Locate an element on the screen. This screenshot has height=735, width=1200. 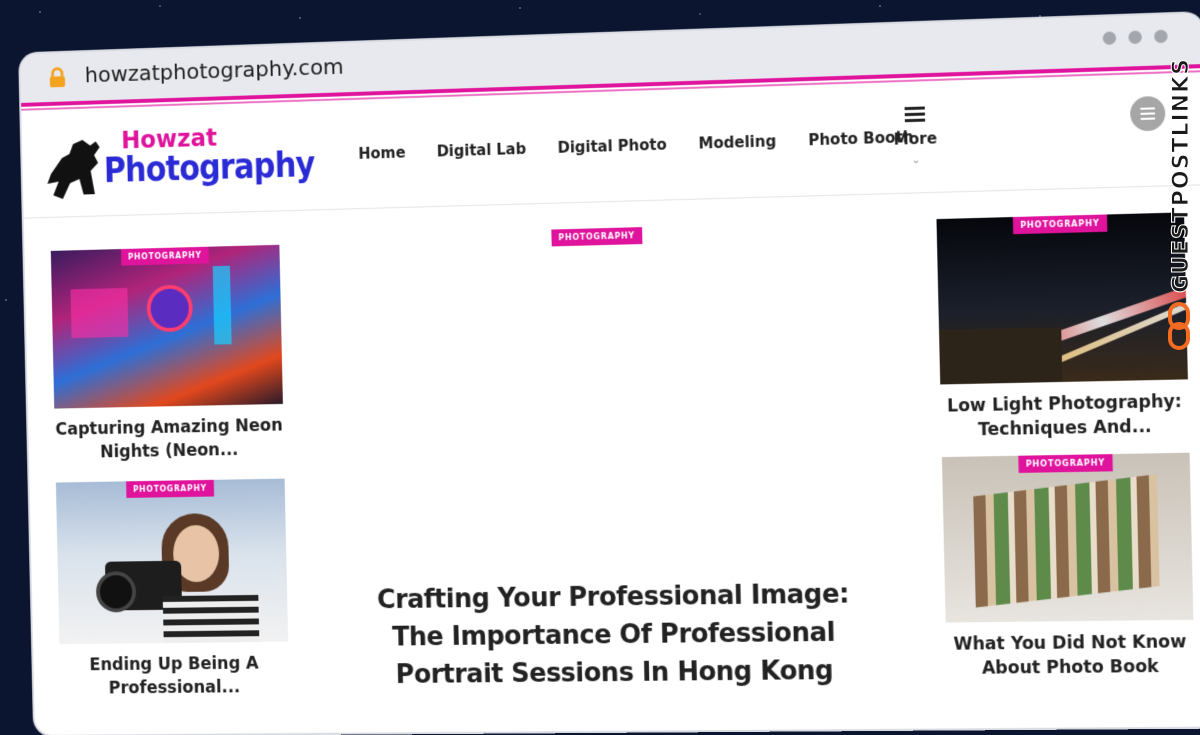
hamburger-button is located at coordinates (1147, 113).